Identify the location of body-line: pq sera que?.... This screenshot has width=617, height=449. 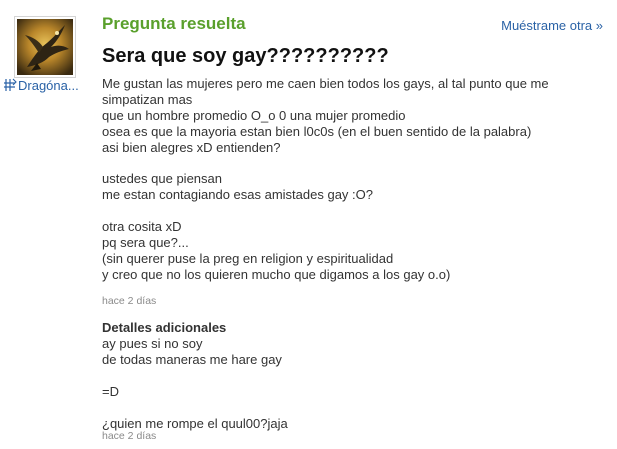
(145, 243).